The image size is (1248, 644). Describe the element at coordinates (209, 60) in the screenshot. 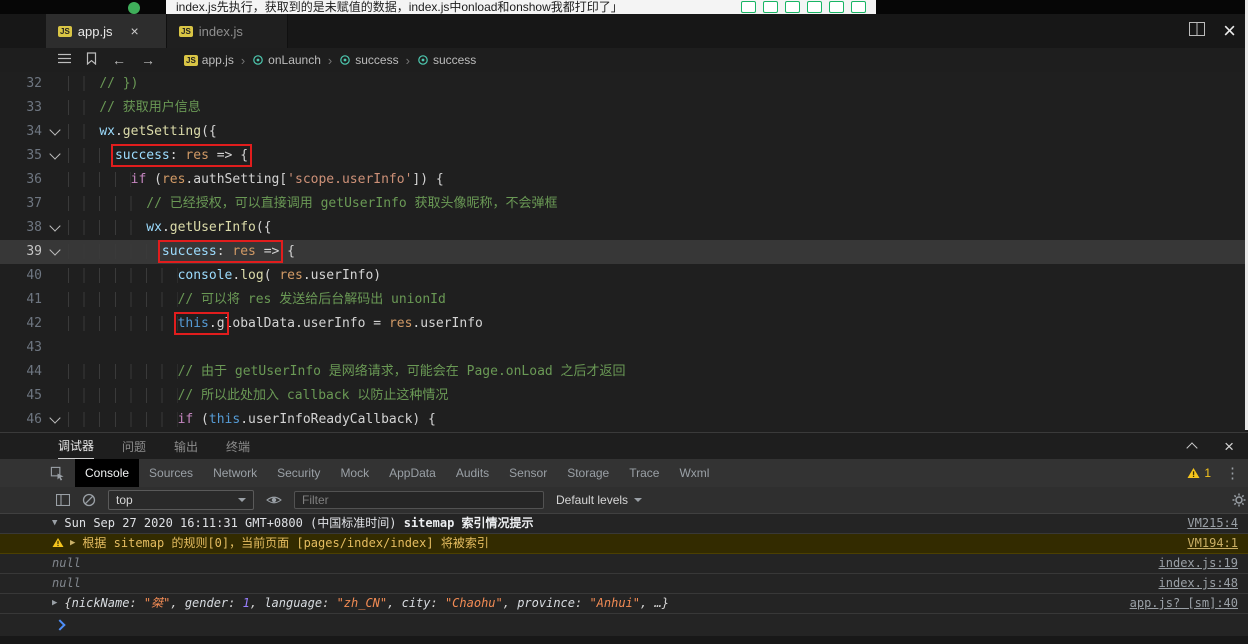

I see `breadcrumb-item-app.js: JS app.js` at that location.